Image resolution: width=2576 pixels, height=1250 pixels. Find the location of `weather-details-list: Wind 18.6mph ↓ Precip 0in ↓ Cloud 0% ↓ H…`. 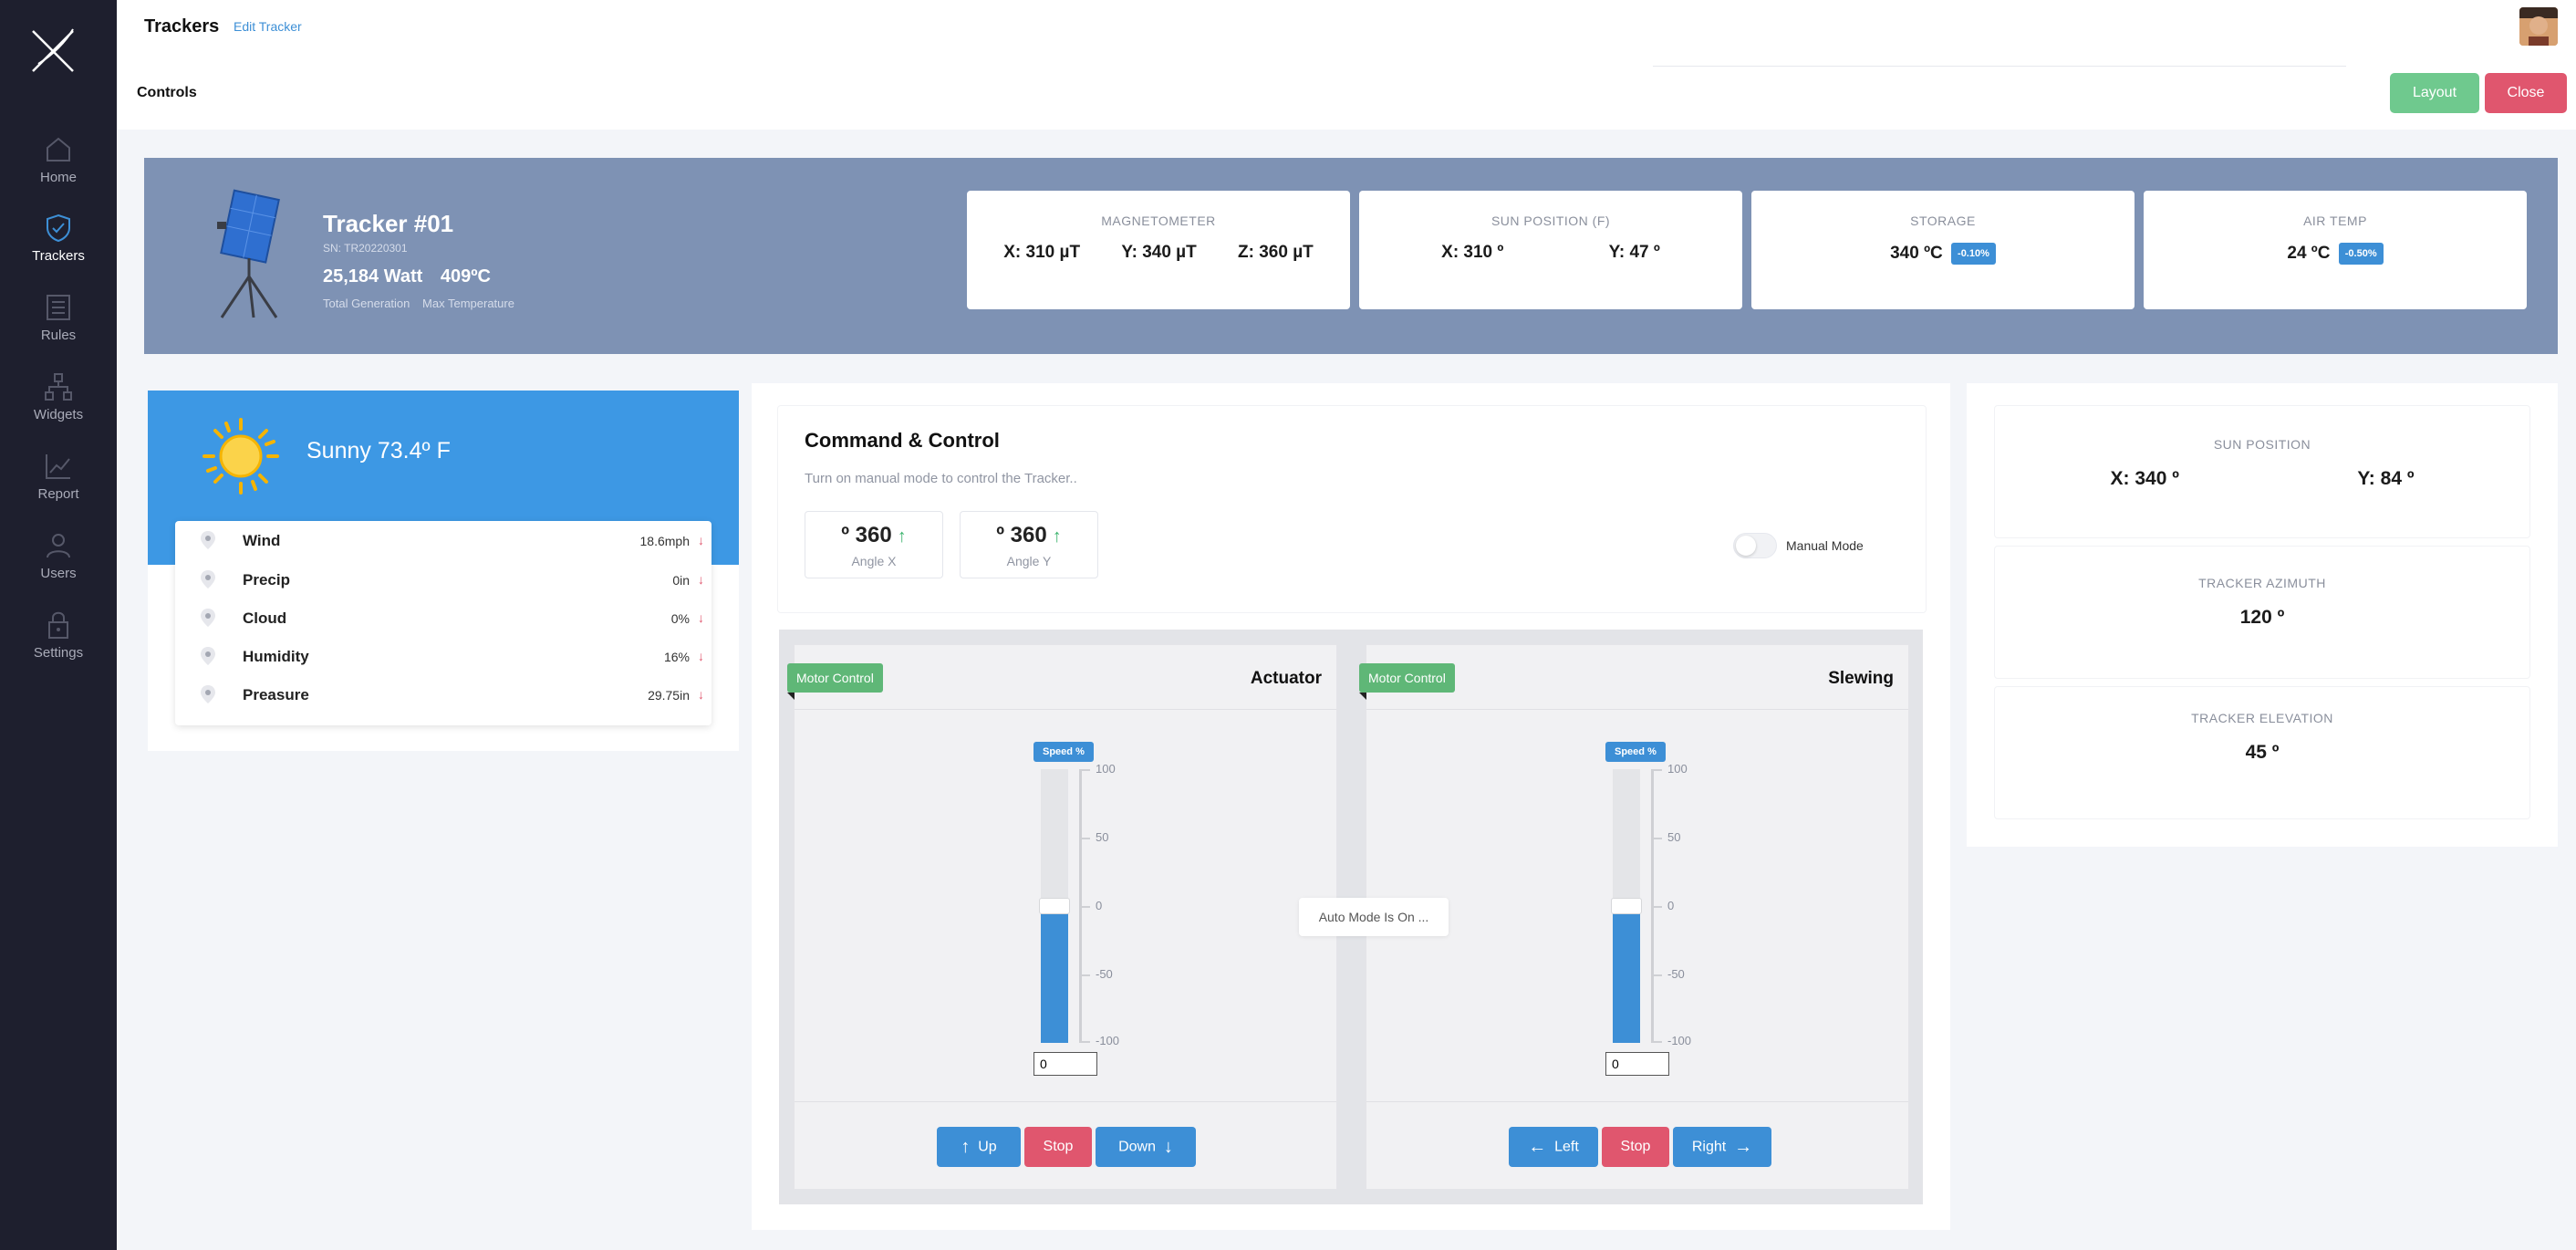

weather-details-list: Wind 18.6mph ↓ Precip 0in ↓ Cloud 0% ↓ H… is located at coordinates (443, 623).